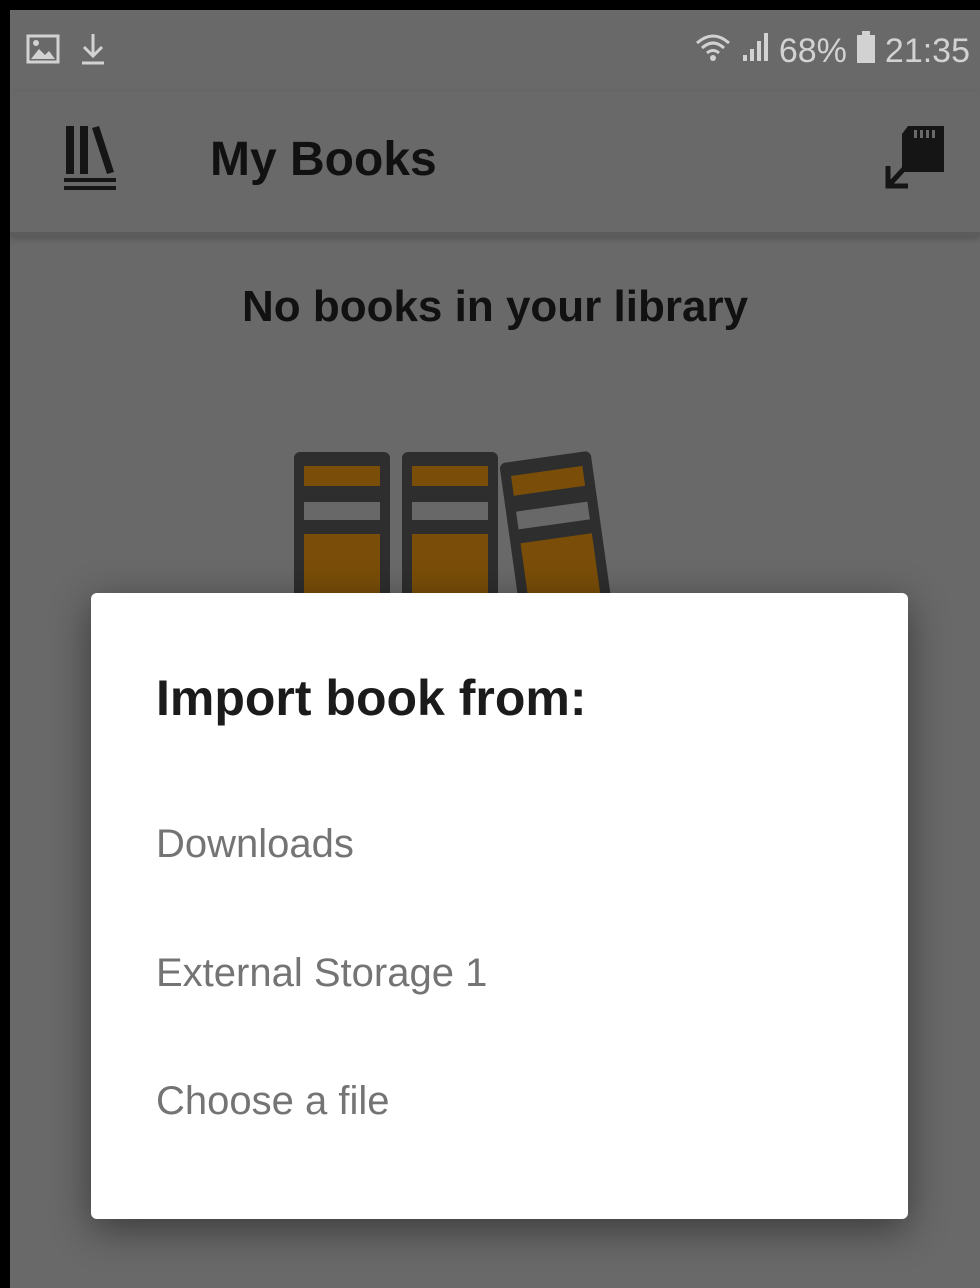 The width and height of the screenshot is (980, 1288). Describe the element at coordinates (93, 51) in the screenshot. I see `download-icon` at that location.